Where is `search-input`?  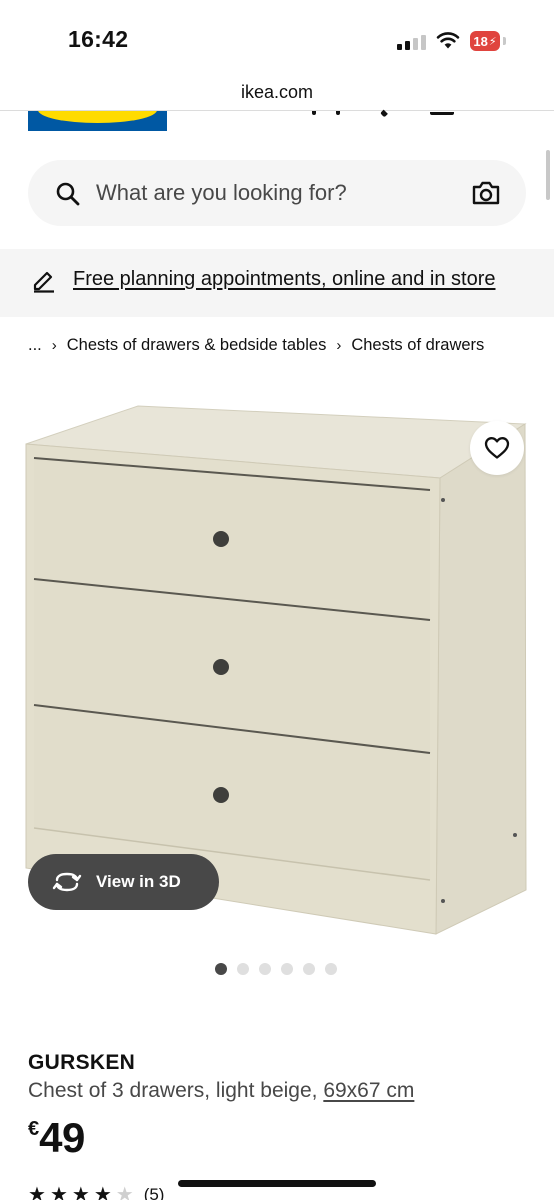
search-input is located at coordinates (276, 193).